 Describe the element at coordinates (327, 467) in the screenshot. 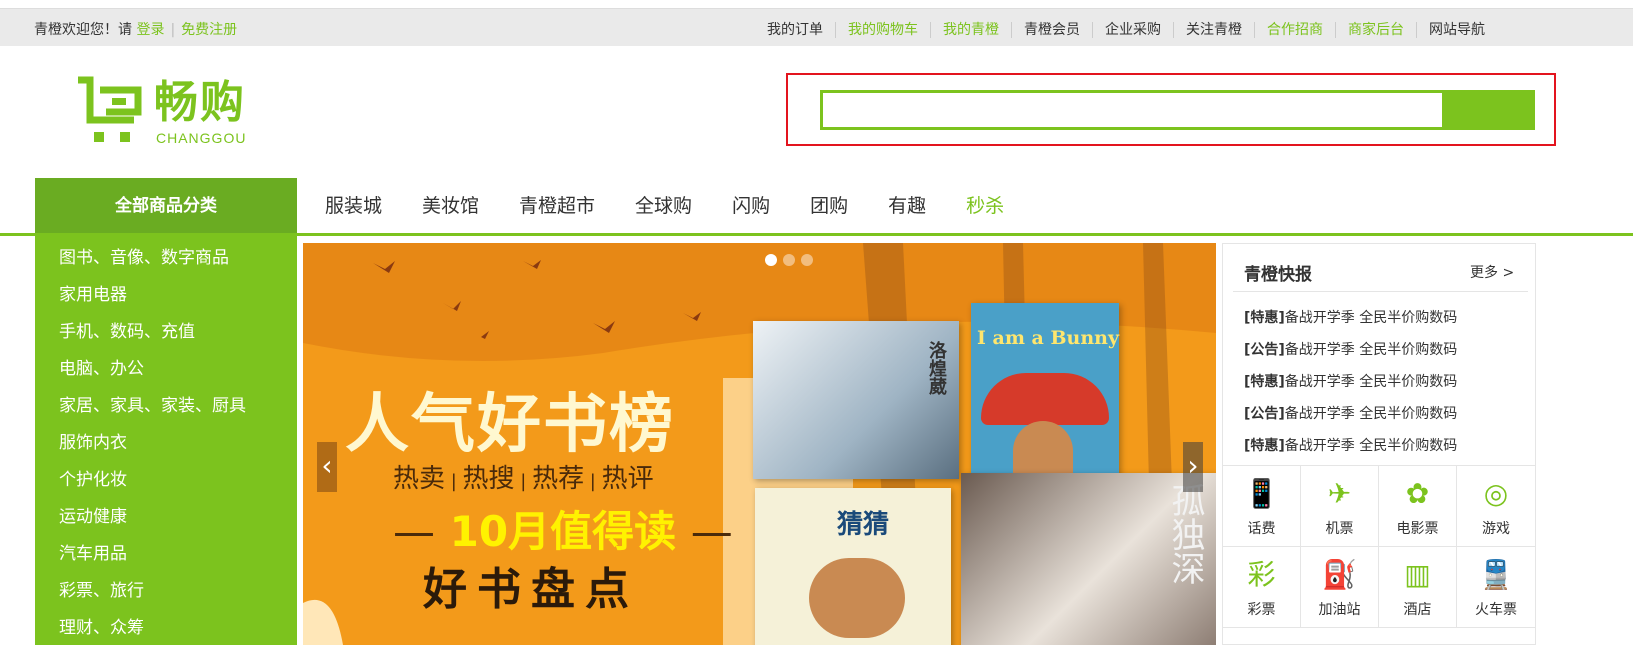

I see `carousel-prev-button: ‹` at that location.